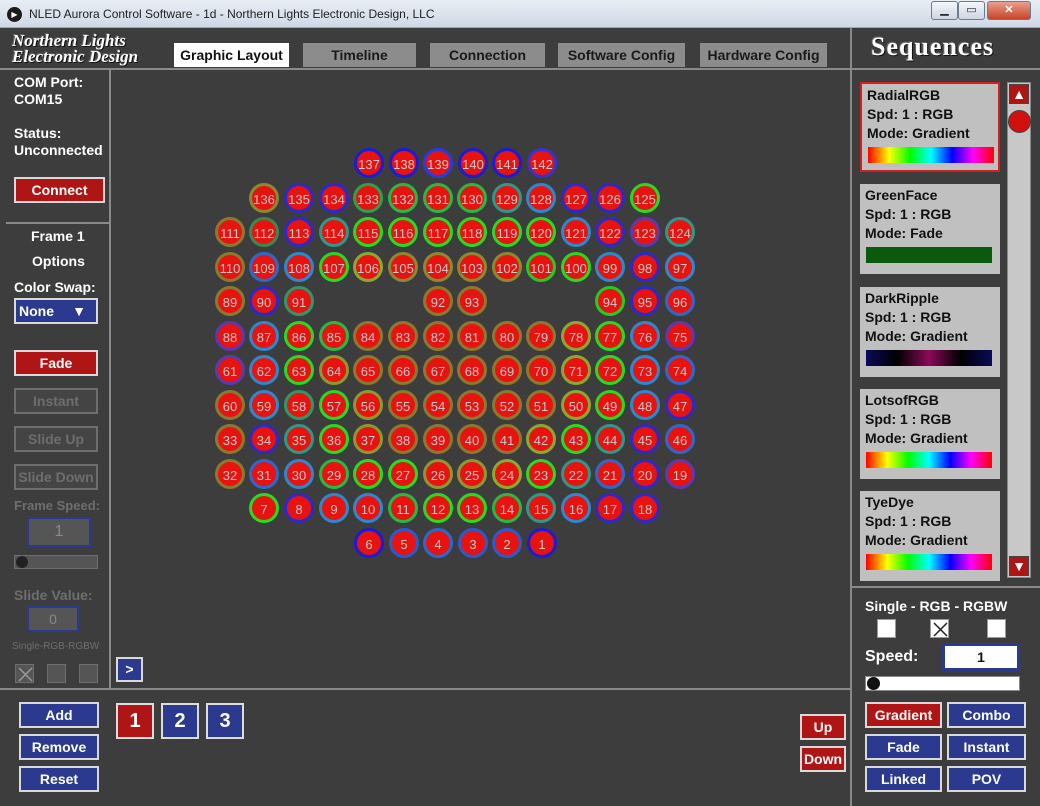 The width and height of the screenshot is (1040, 806). I want to click on led-node: 75, so click(680, 336).